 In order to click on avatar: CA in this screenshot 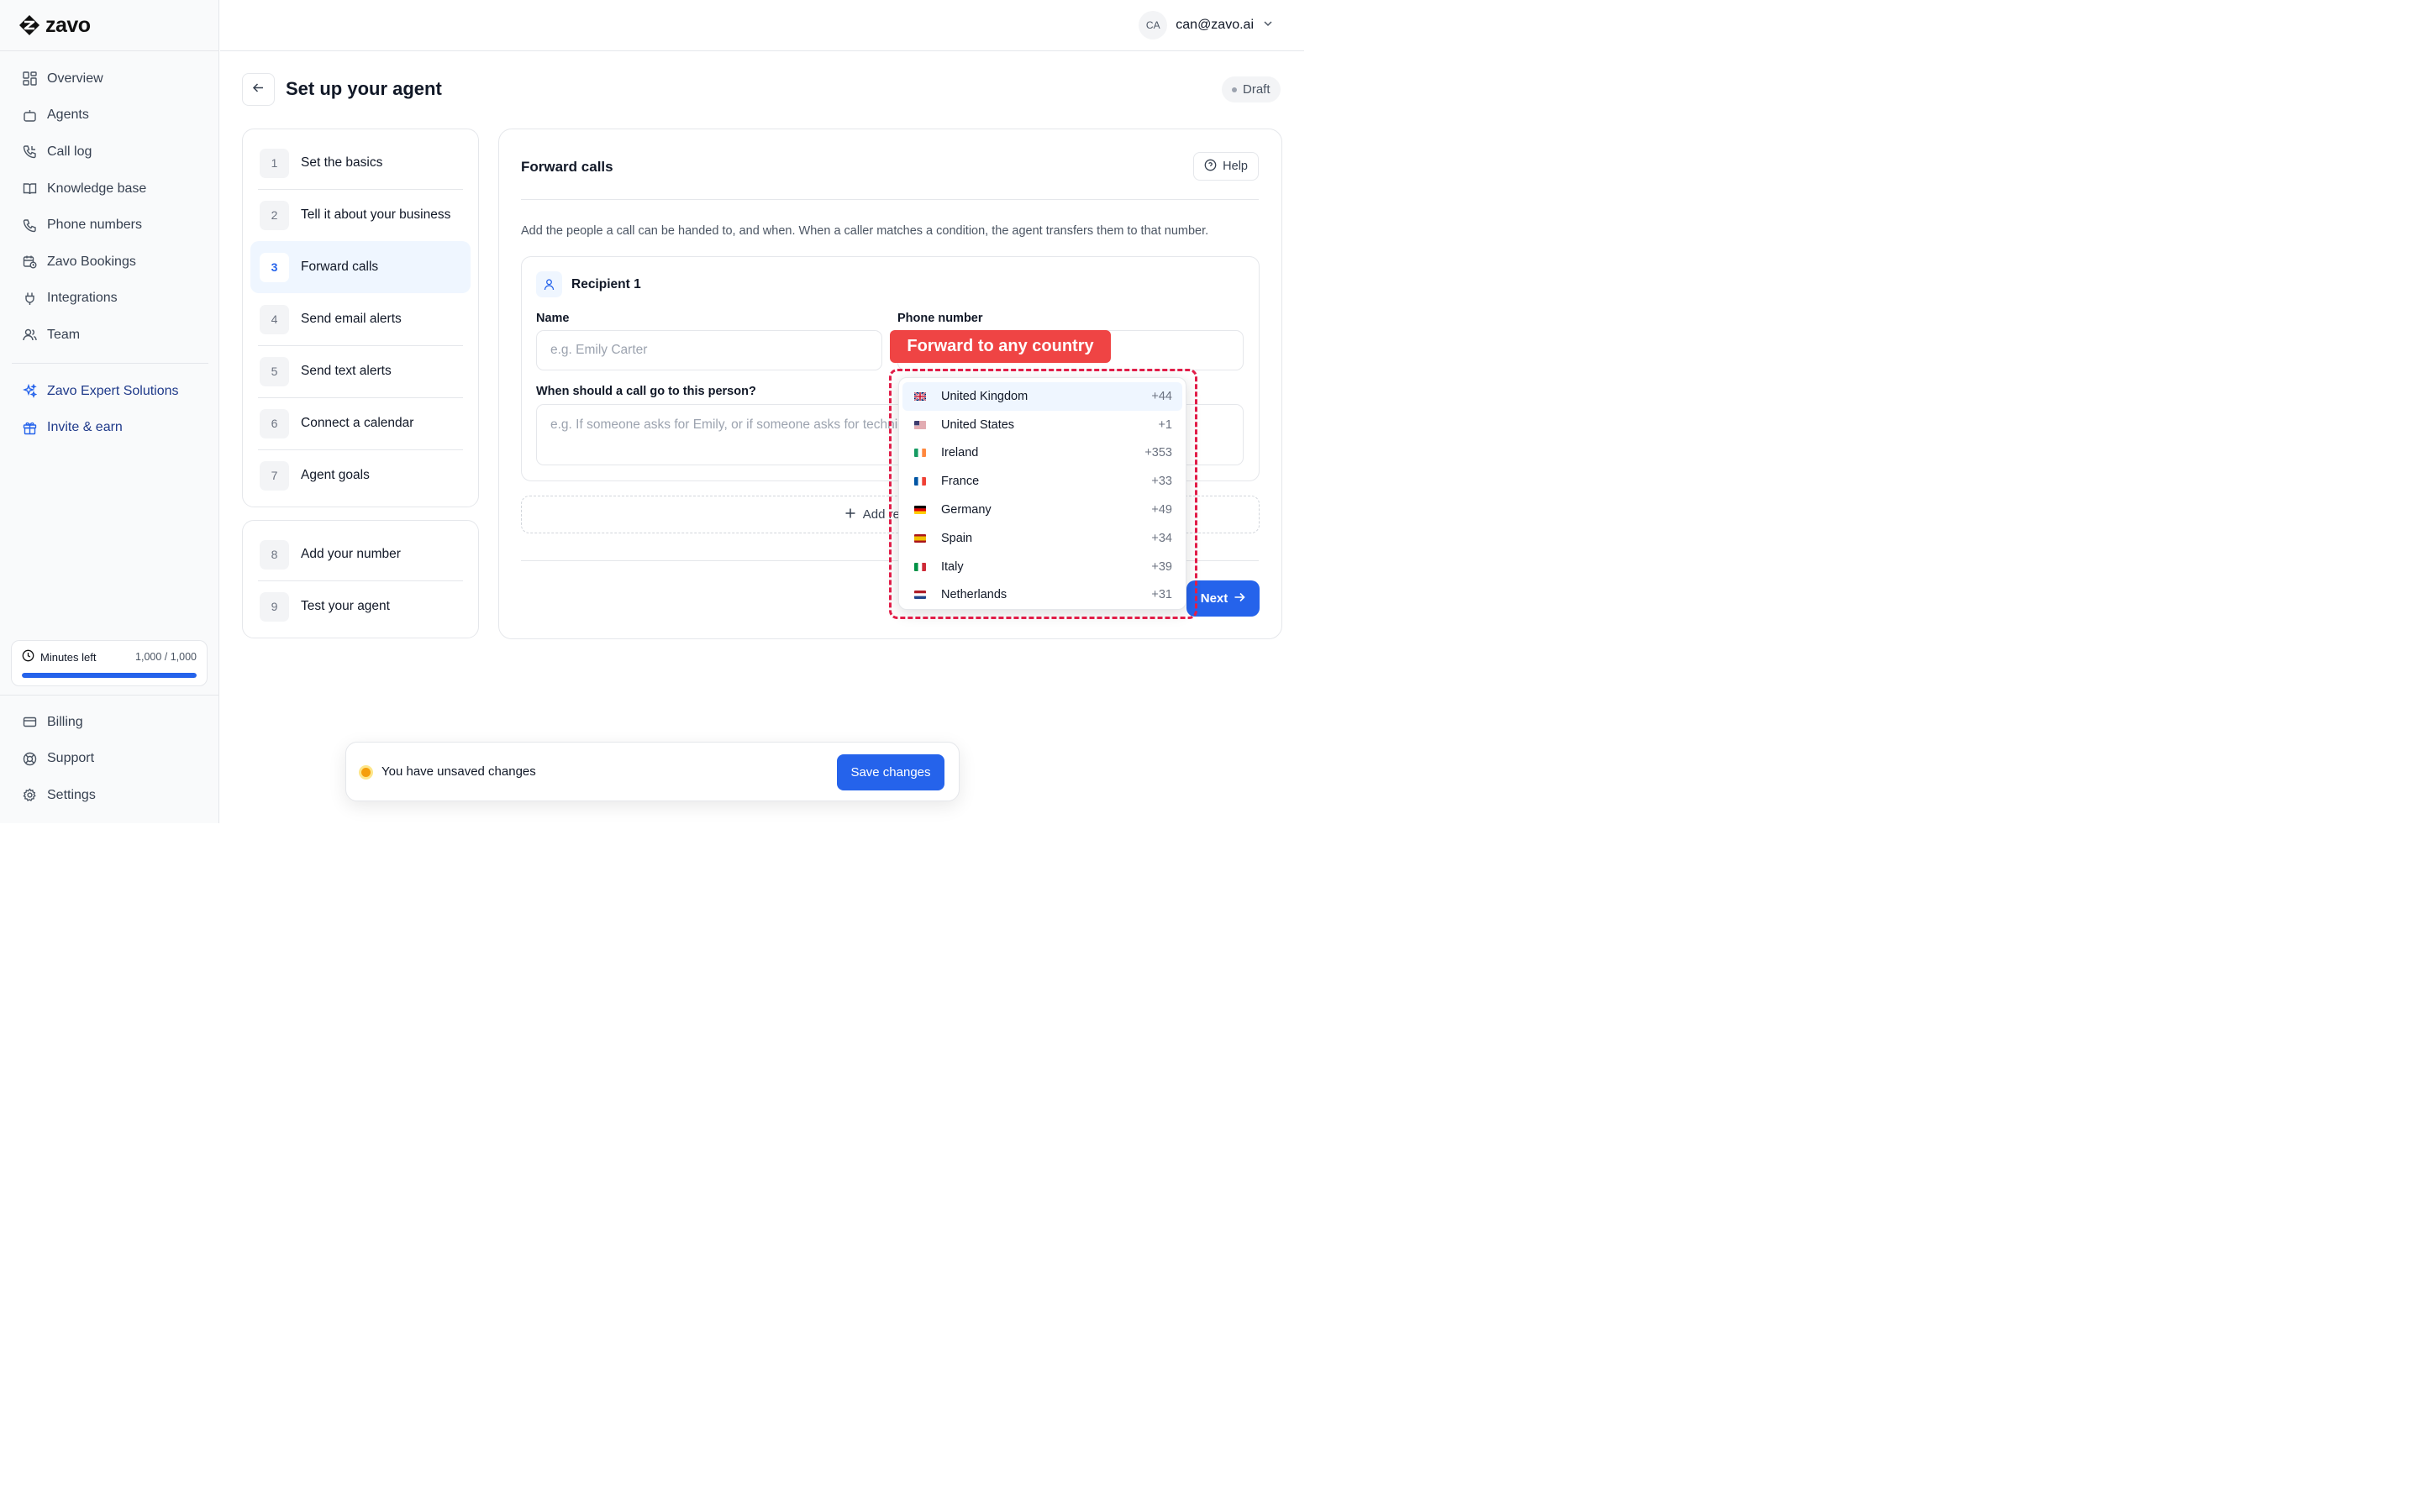, I will do `click(1153, 25)`.